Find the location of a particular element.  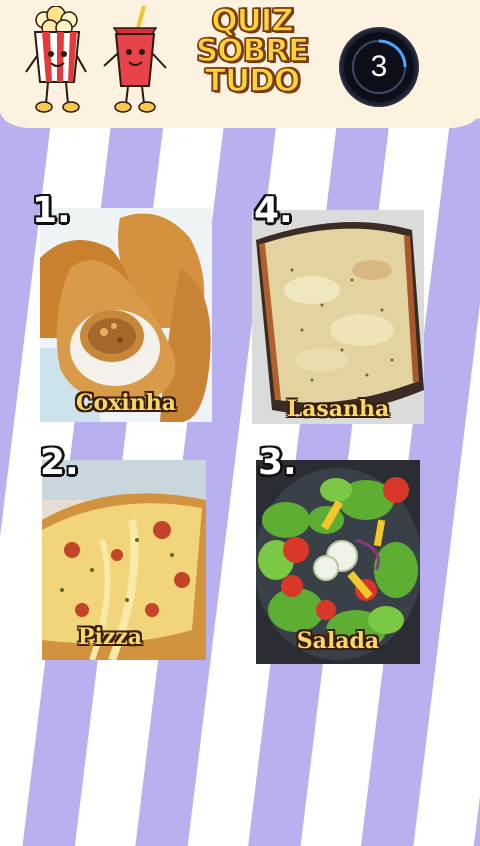

soda-cup-mascot-icon is located at coordinates (135, 59).